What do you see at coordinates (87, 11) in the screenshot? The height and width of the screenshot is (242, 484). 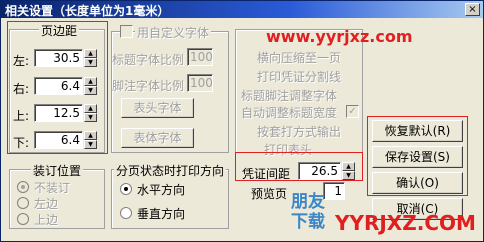 I see `window-title: 相关设置（长度单位为1毫米）` at bounding box center [87, 11].